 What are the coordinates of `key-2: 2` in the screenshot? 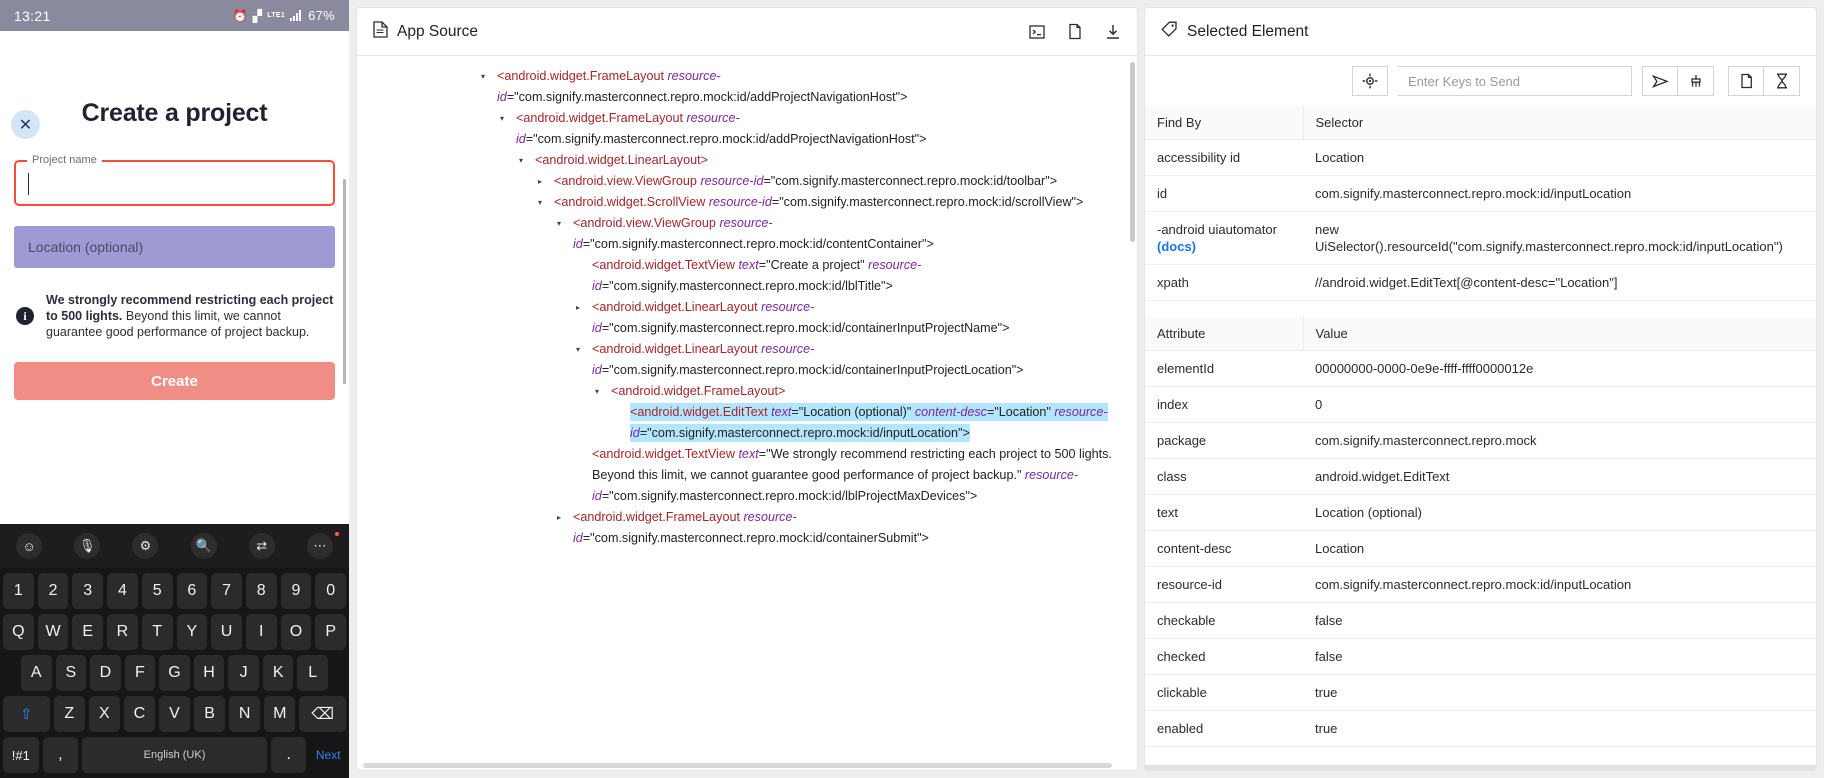 It's located at (53, 591).